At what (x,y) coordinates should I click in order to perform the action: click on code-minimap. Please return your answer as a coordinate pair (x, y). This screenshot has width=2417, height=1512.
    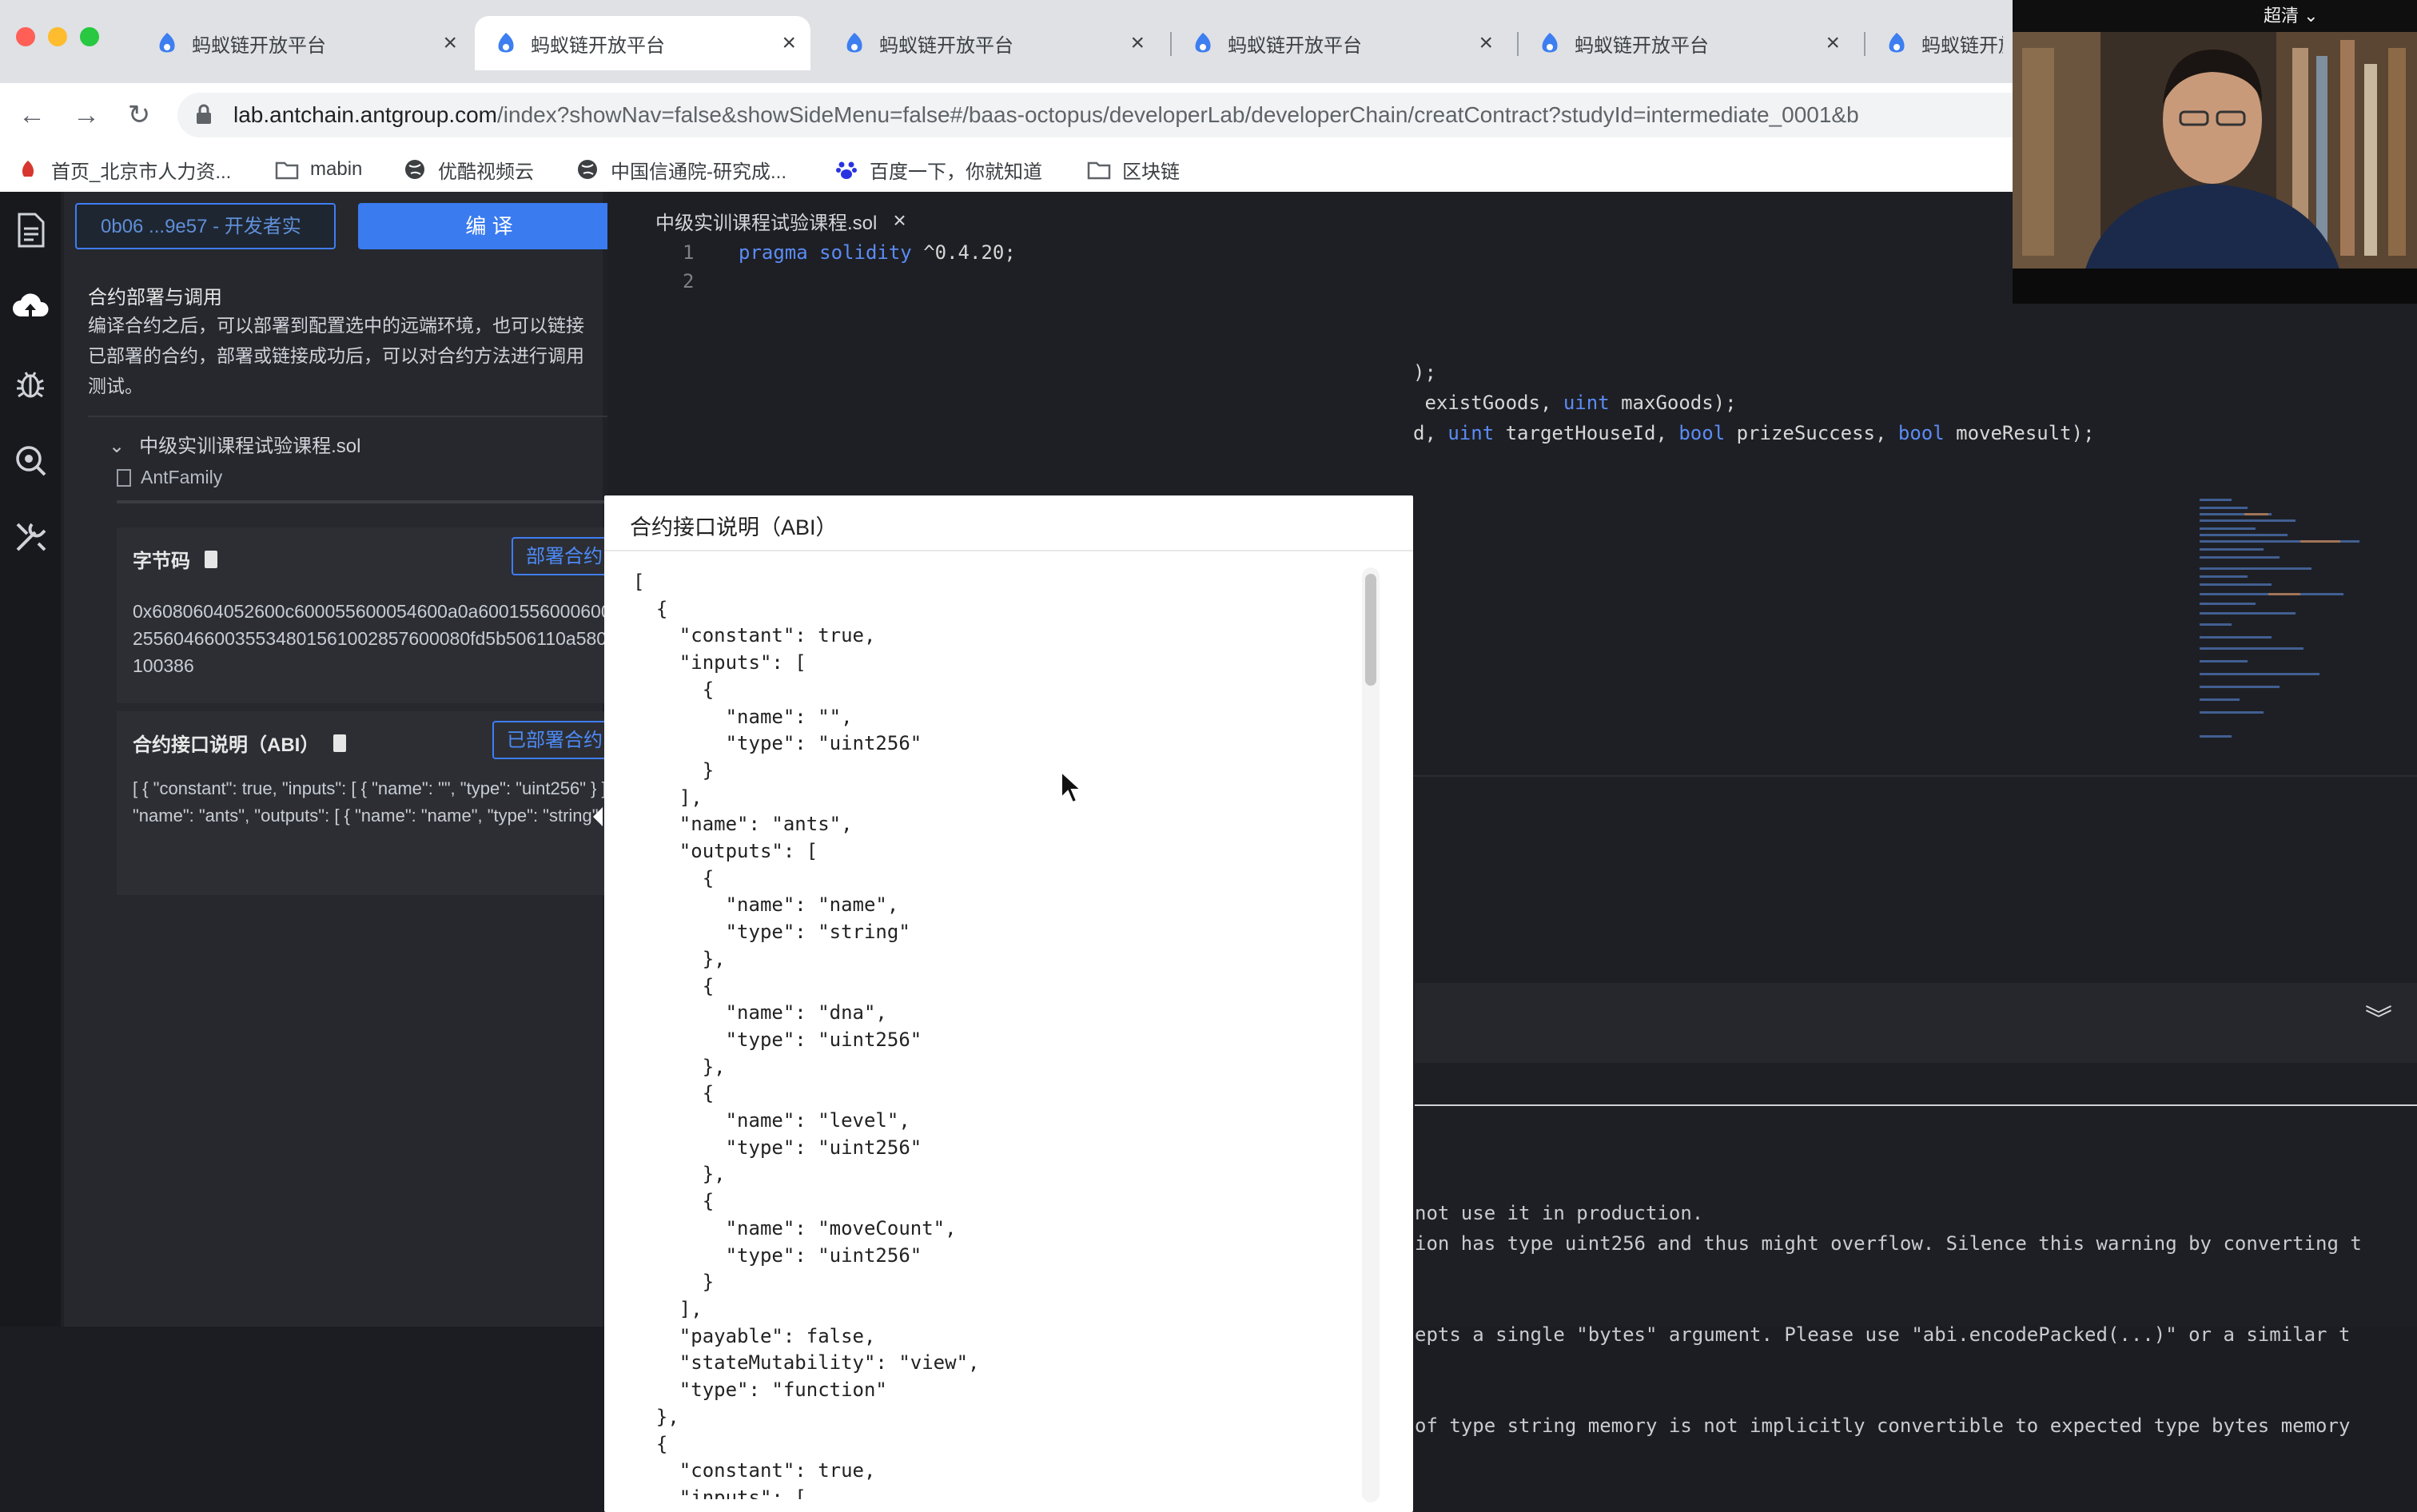
    Looking at the image, I should click on (2288, 631).